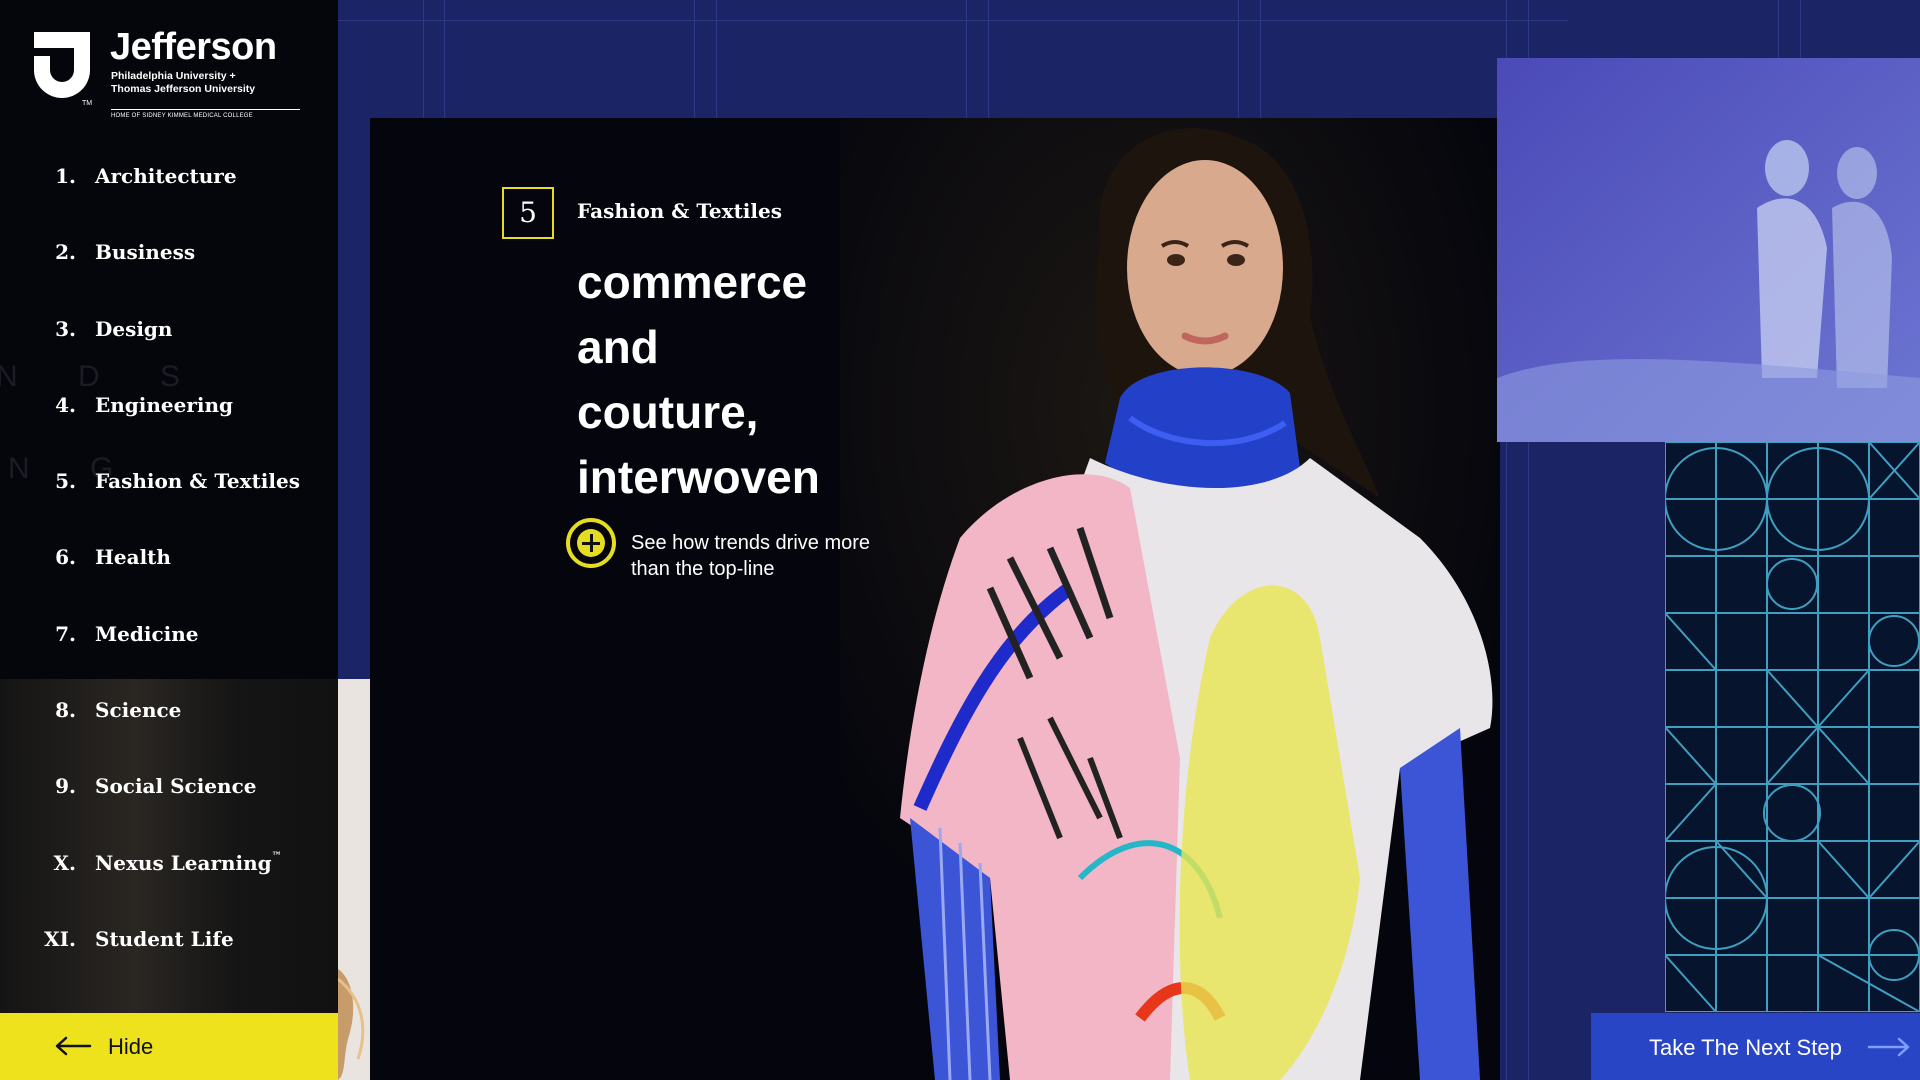 The width and height of the screenshot is (1920, 1080). Describe the element at coordinates (1888, 1047) in the screenshot. I see `arrow-right-icon` at that location.